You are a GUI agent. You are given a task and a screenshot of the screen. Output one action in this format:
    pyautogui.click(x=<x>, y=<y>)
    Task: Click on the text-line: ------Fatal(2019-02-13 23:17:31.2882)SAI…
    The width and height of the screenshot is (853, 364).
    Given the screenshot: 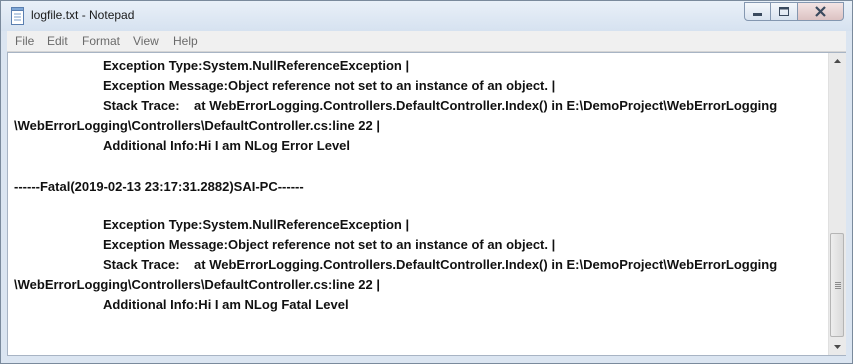 What is the action you would take?
    pyautogui.click(x=159, y=186)
    